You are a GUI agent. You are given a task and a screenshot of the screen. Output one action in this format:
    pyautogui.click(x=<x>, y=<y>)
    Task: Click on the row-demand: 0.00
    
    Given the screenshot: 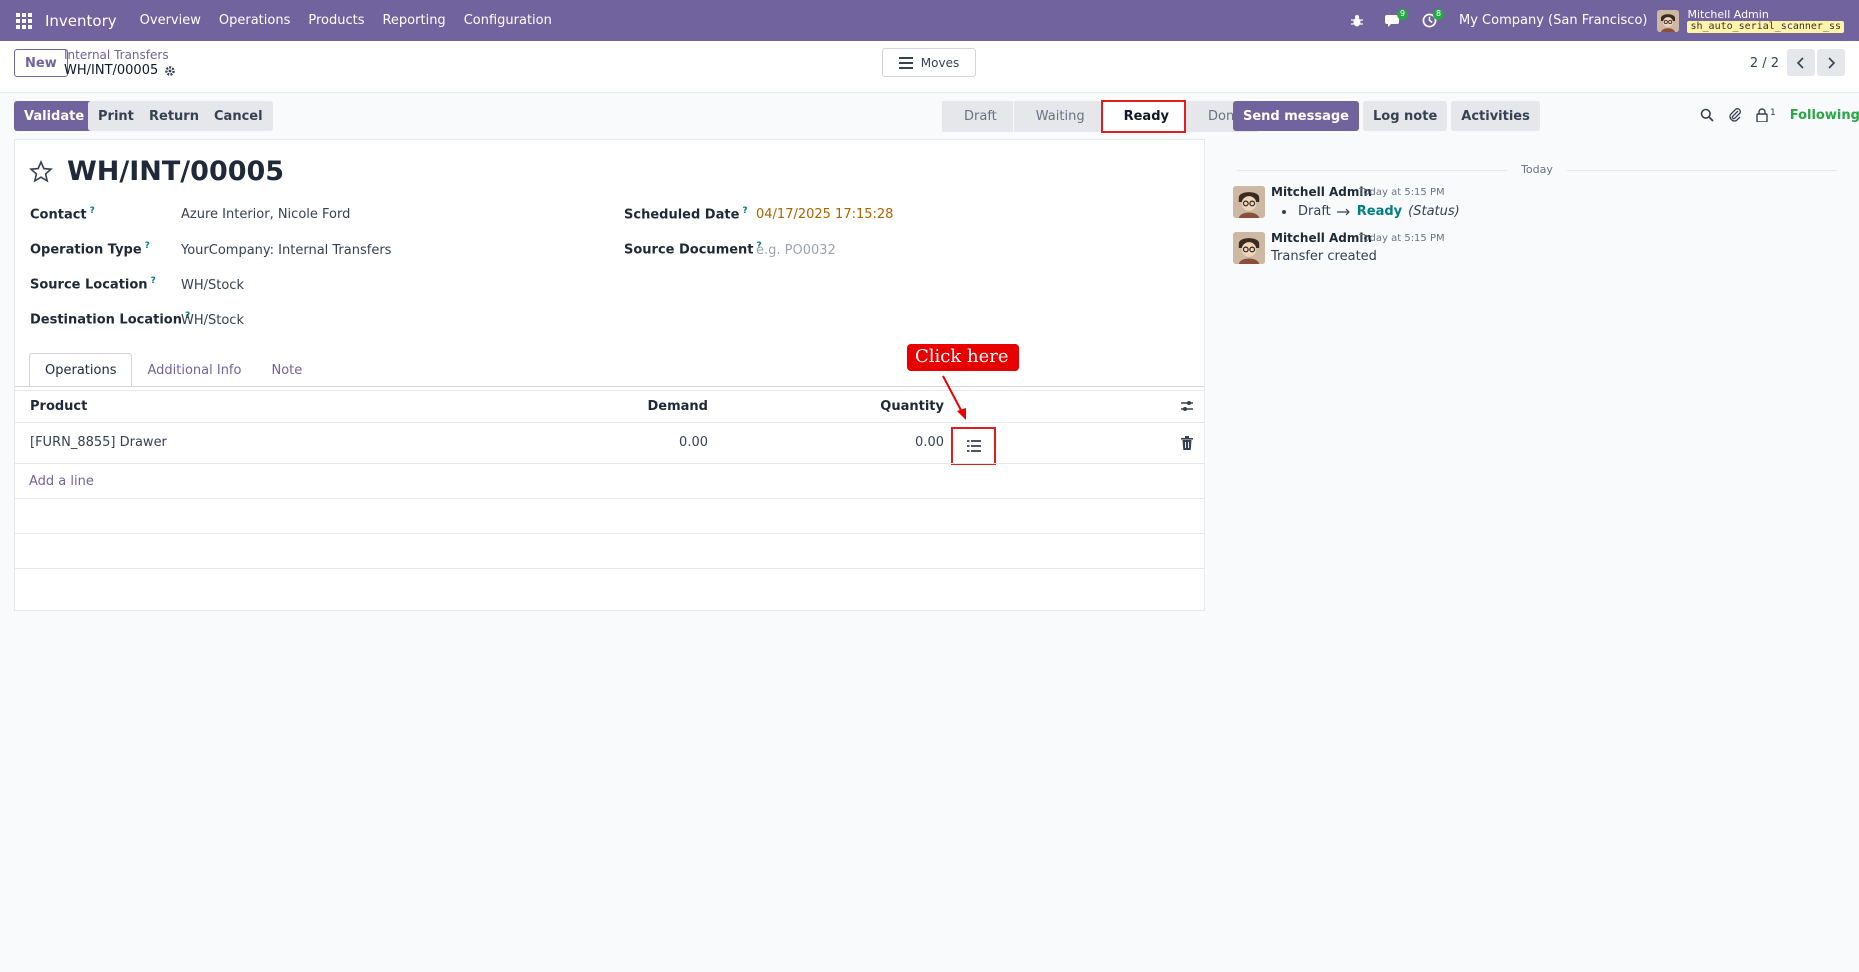 What is the action you would take?
    pyautogui.click(x=693, y=442)
    